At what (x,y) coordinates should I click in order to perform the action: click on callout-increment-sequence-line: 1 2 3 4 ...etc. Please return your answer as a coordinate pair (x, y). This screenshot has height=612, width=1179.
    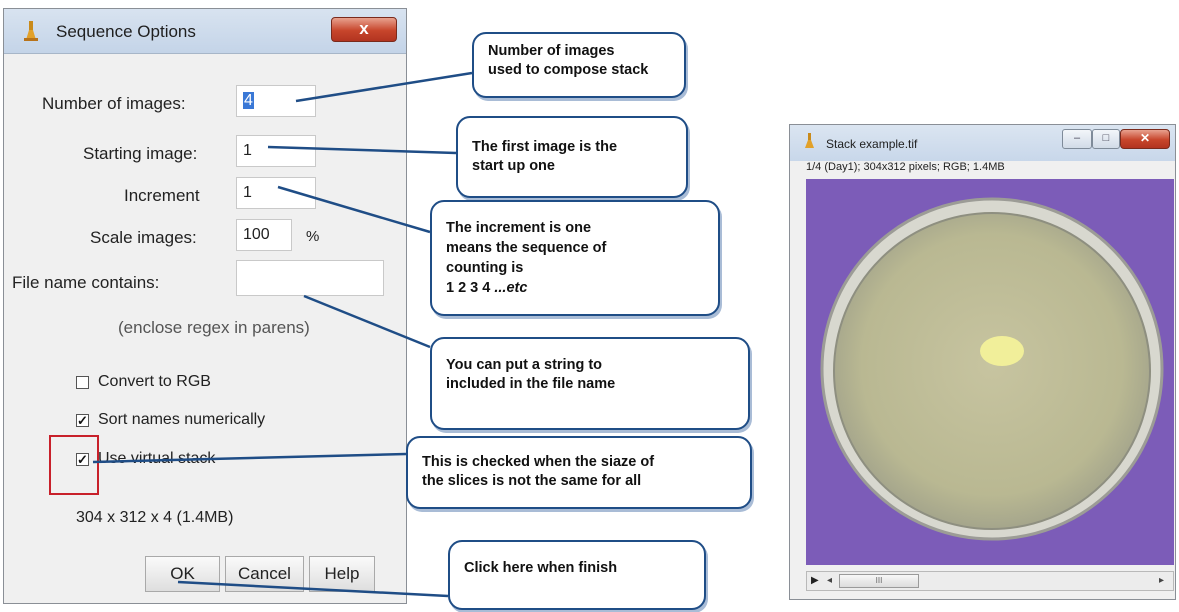
    Looking at the image, I should click on (575, 288).